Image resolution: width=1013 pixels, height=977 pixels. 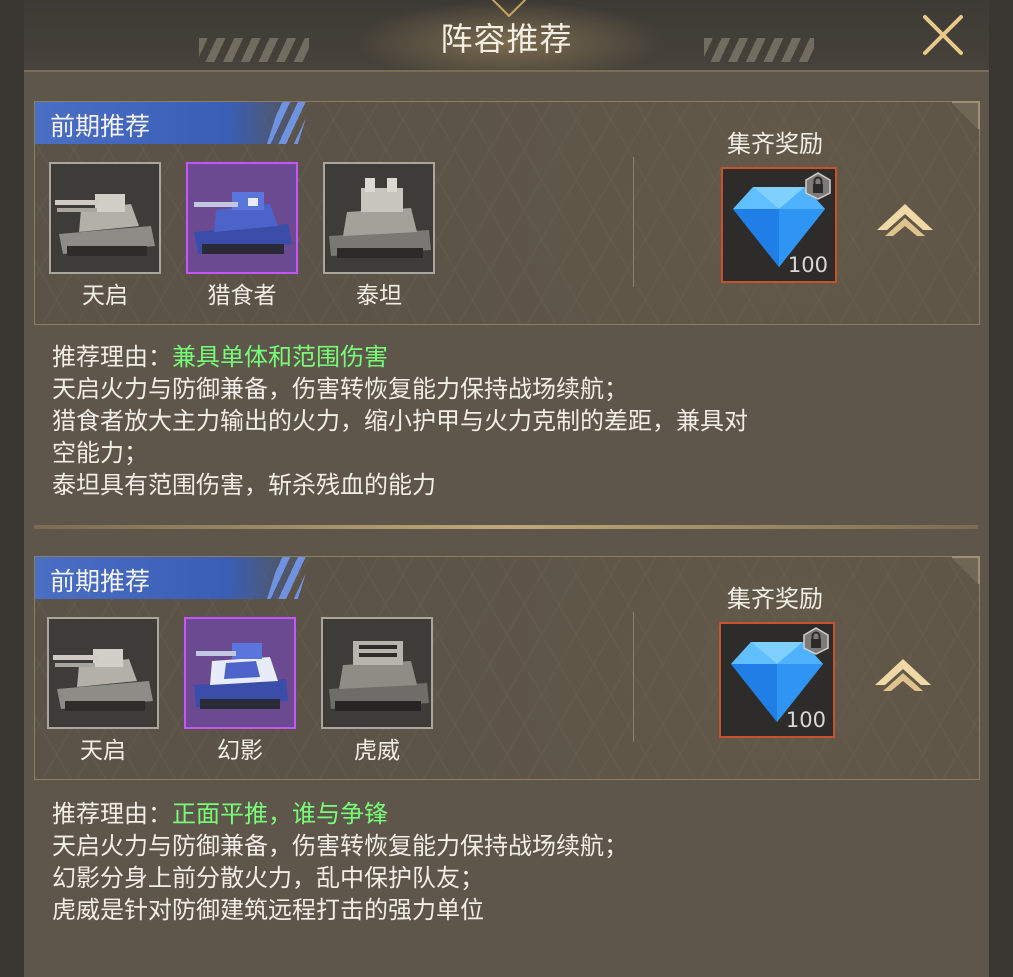 What do you see at coordinates (244, 485) in the screenshot?
I see `reason-line: 泰坦具有范围伤害，斩杀残血的能力` at bounding box center [244, 485].